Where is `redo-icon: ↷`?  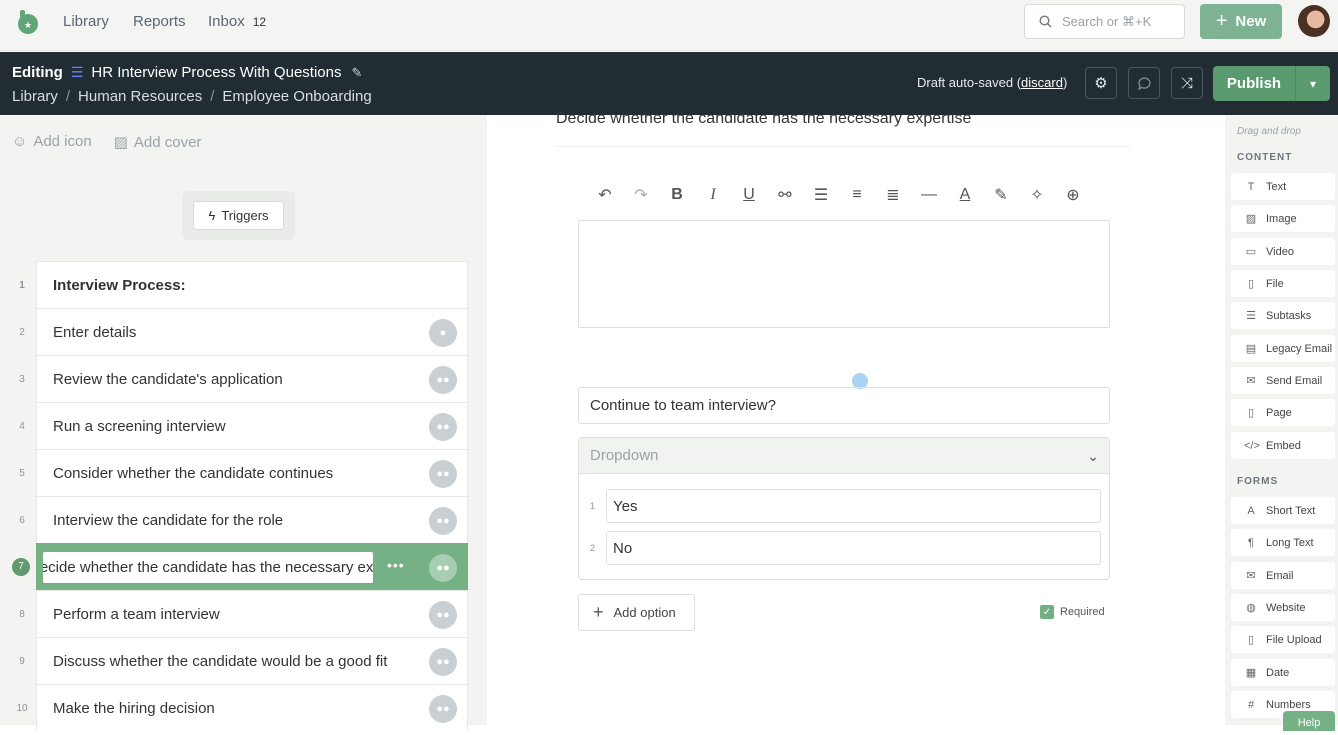
redo-icon: ↷ is located at coordinates (641, 195).